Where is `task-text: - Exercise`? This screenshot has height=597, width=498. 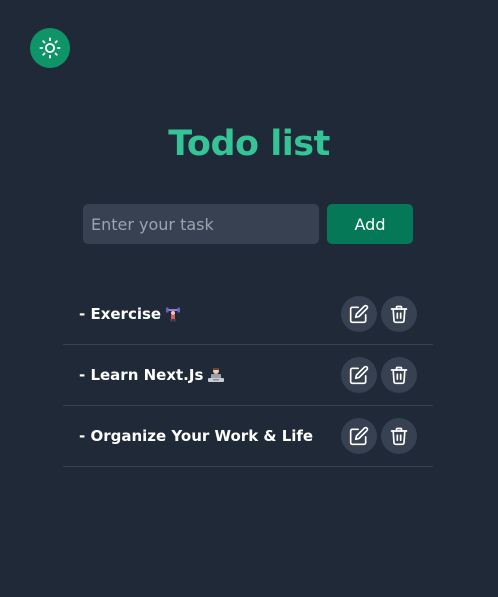 task-text: - Exercise is located at coordinates (130, 314).